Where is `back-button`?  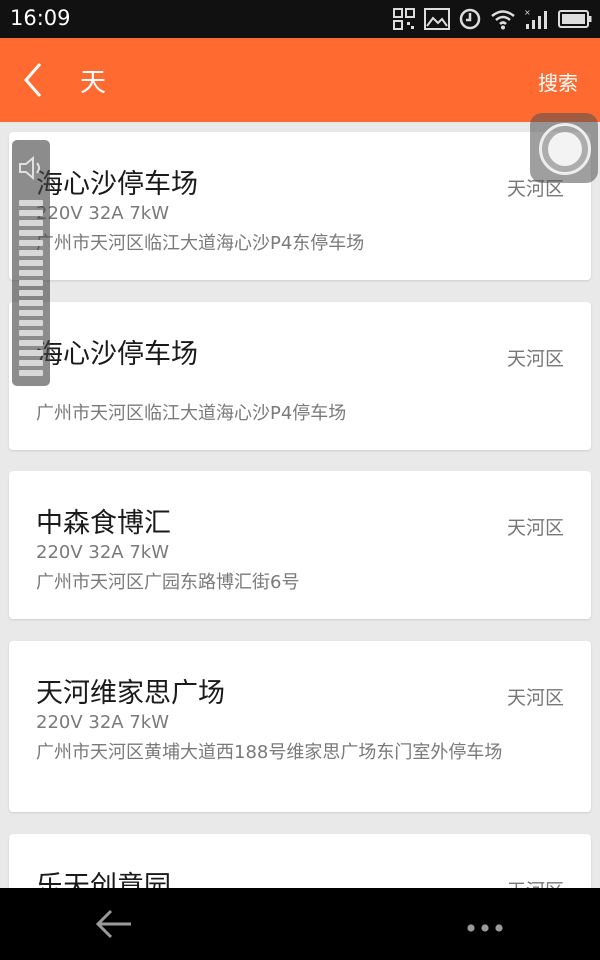
back-button is located at coordinates (34, 80).